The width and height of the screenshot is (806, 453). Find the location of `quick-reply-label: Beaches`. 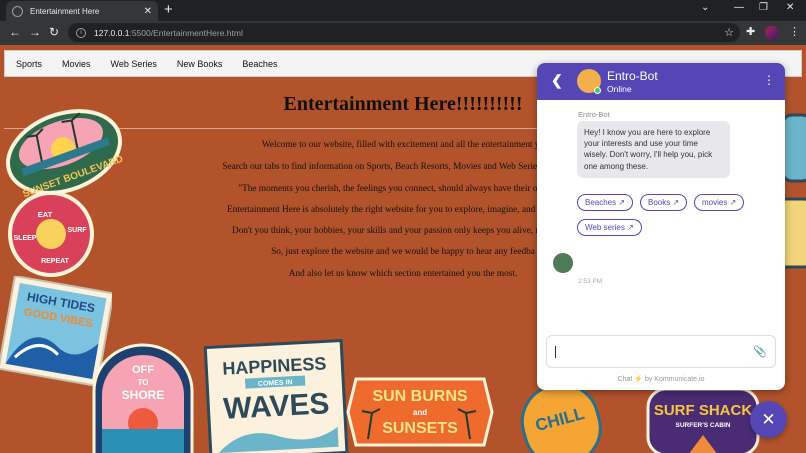

quick-reply-label: Beaches is located at coordinates (601, 202).